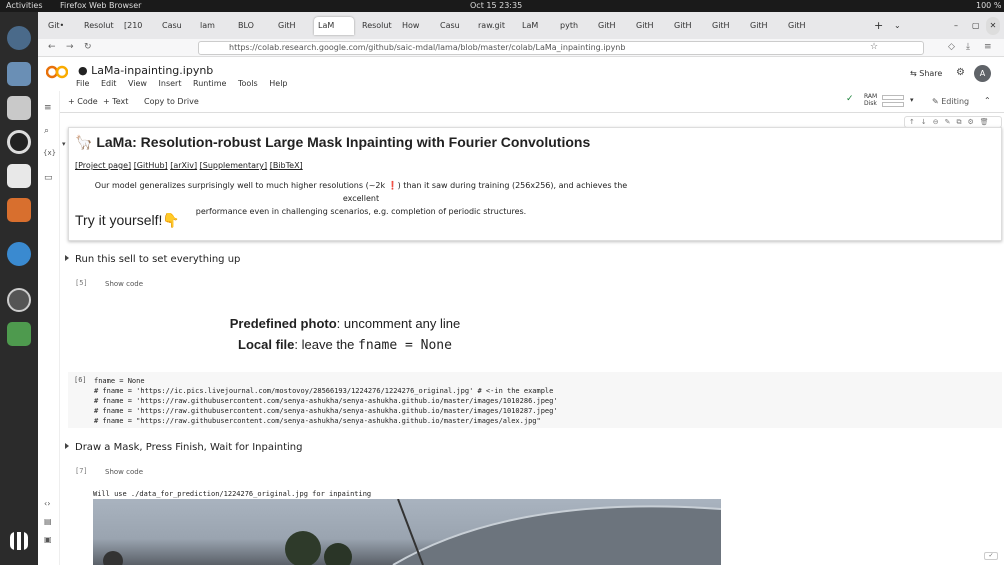  Describe the element at coordinates (19, 300) in the screenshot. I see `settings-icon` at that location.